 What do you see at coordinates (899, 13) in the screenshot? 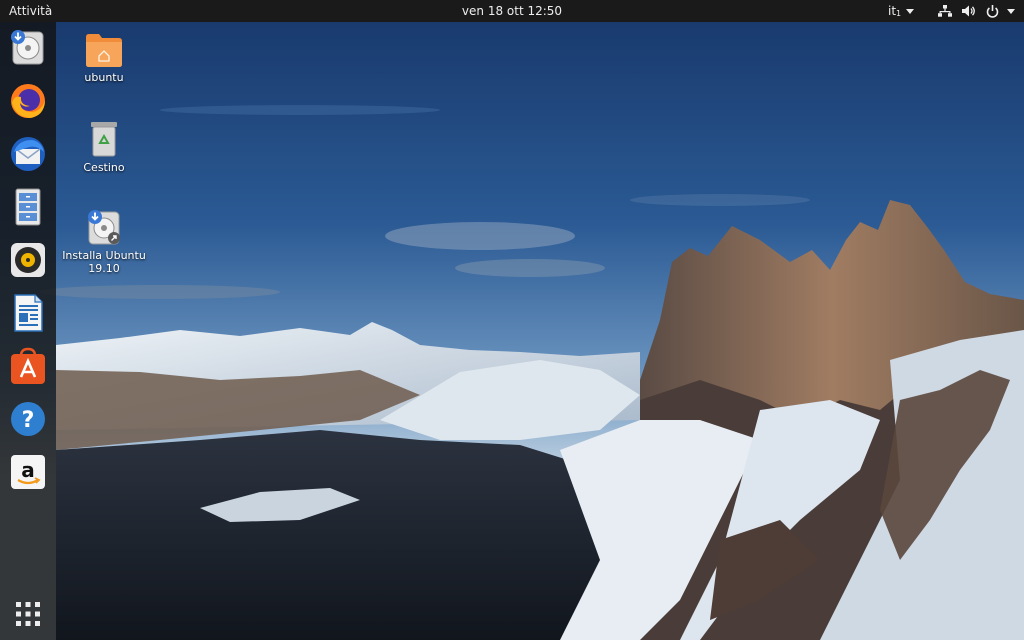
I see `keyboard-layout-suffix: 1` at bounding box center [899, 13].